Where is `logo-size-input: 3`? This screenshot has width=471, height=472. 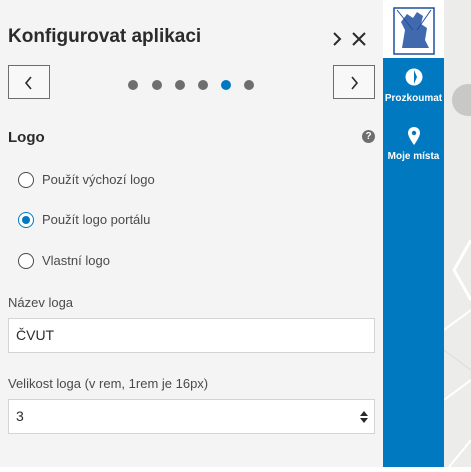
logo-size-input: 3 is located at coordinates (191, 416).